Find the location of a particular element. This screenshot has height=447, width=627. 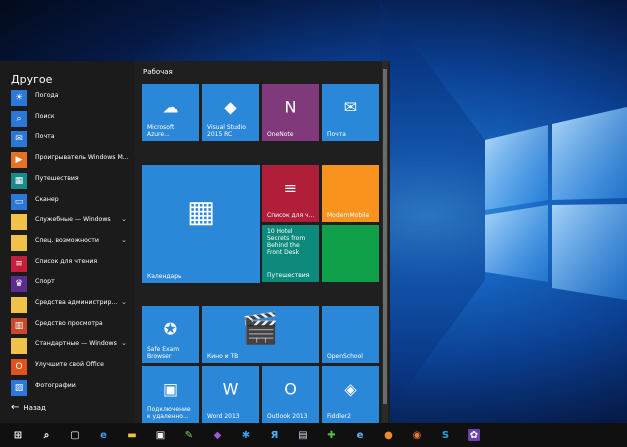

skype-icon-glyph: S is located at coordinates (445, 435).